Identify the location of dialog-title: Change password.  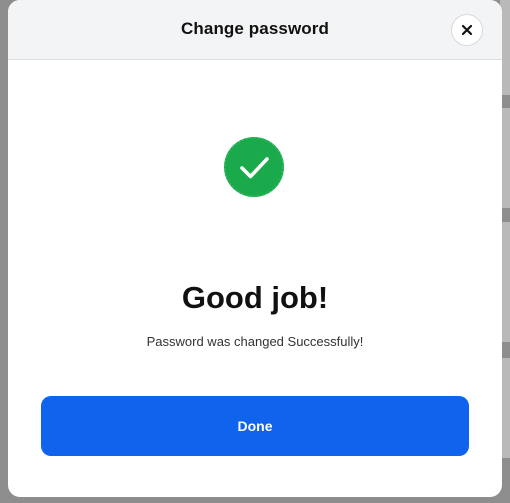
(255, 28).